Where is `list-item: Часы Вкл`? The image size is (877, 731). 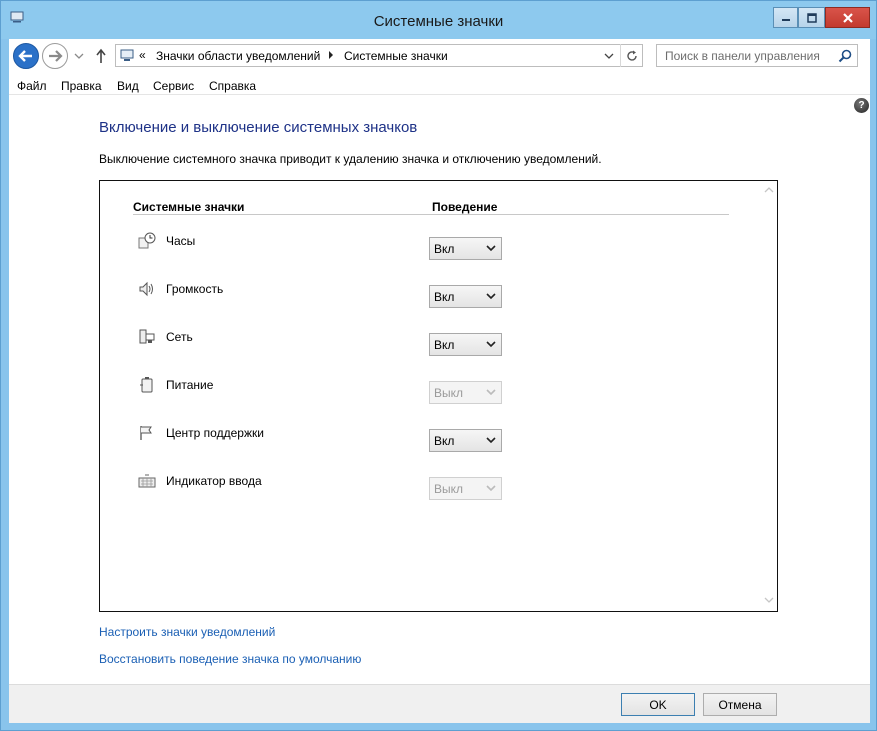
list-item: Часы Вкл is located at coordinates (420, 246).